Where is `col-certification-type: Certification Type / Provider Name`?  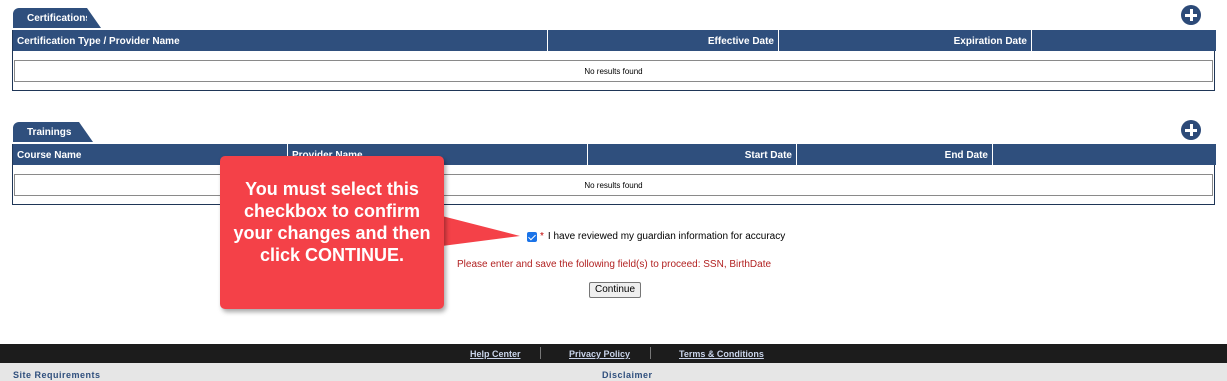
col-certification-type: Certification Type / Provider Name is located at coordinates (280, 40).